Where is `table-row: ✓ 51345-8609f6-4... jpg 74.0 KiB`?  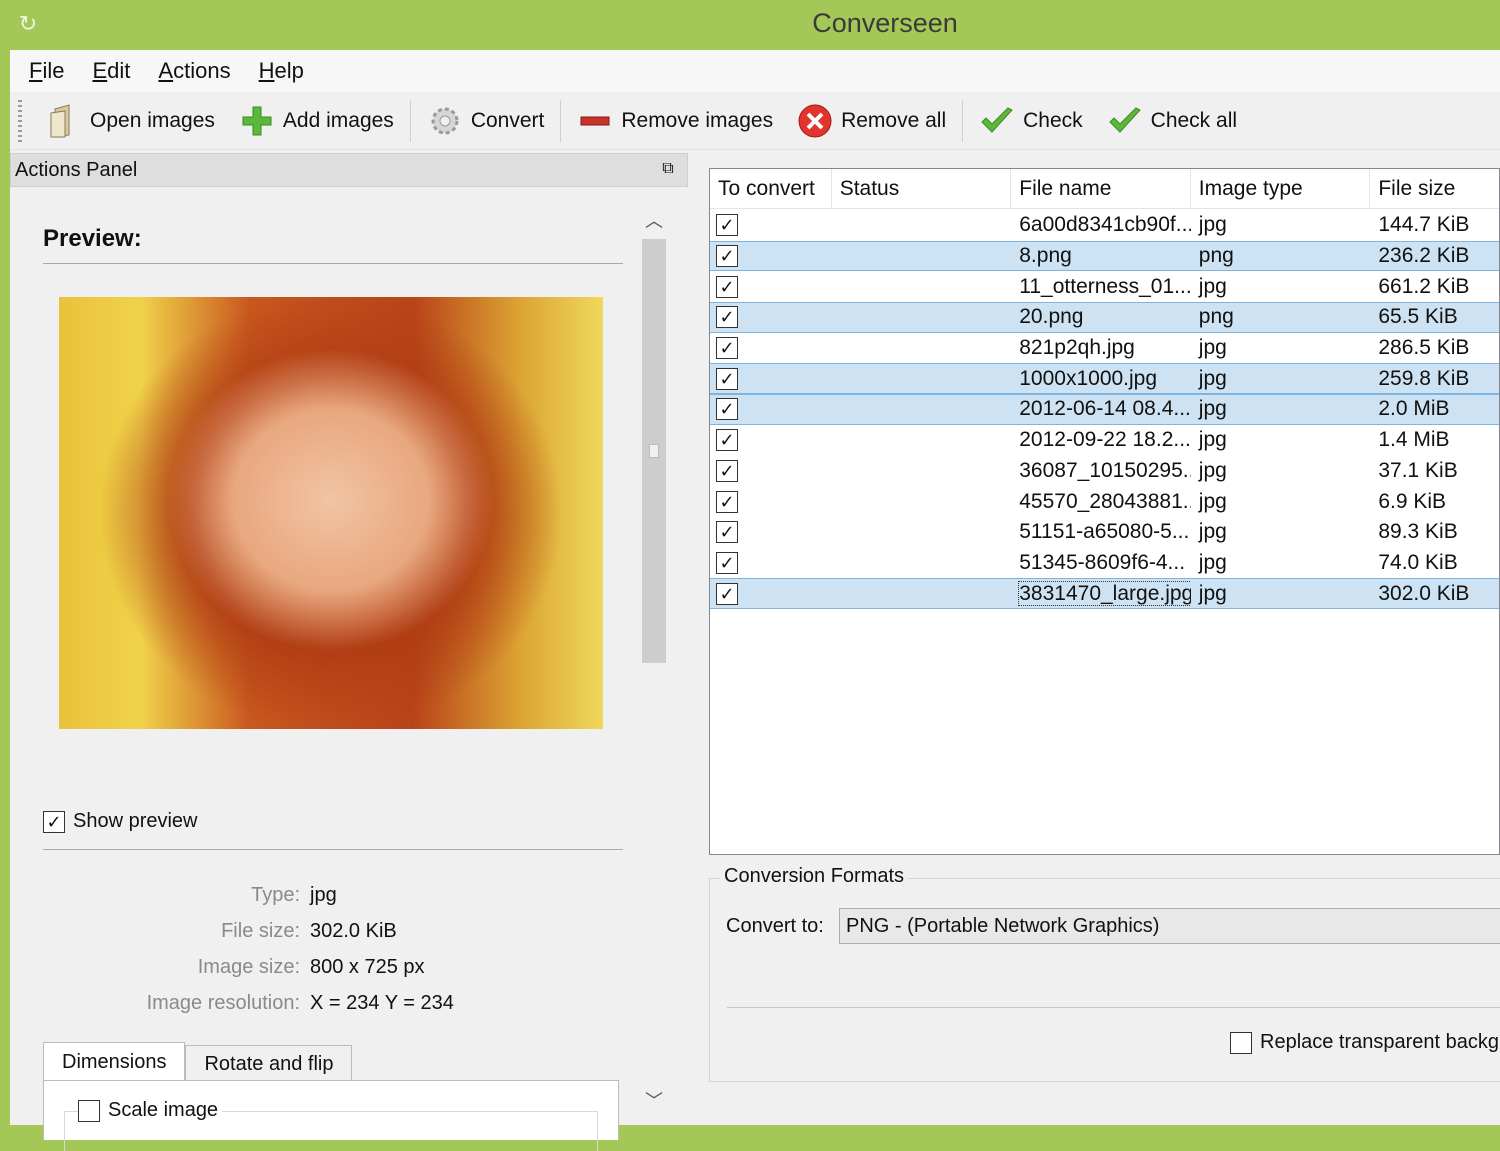 table-row: ✓ 51345-8609f6-4... jpg 74.0 KiB is located at coordinates (1104, 563).